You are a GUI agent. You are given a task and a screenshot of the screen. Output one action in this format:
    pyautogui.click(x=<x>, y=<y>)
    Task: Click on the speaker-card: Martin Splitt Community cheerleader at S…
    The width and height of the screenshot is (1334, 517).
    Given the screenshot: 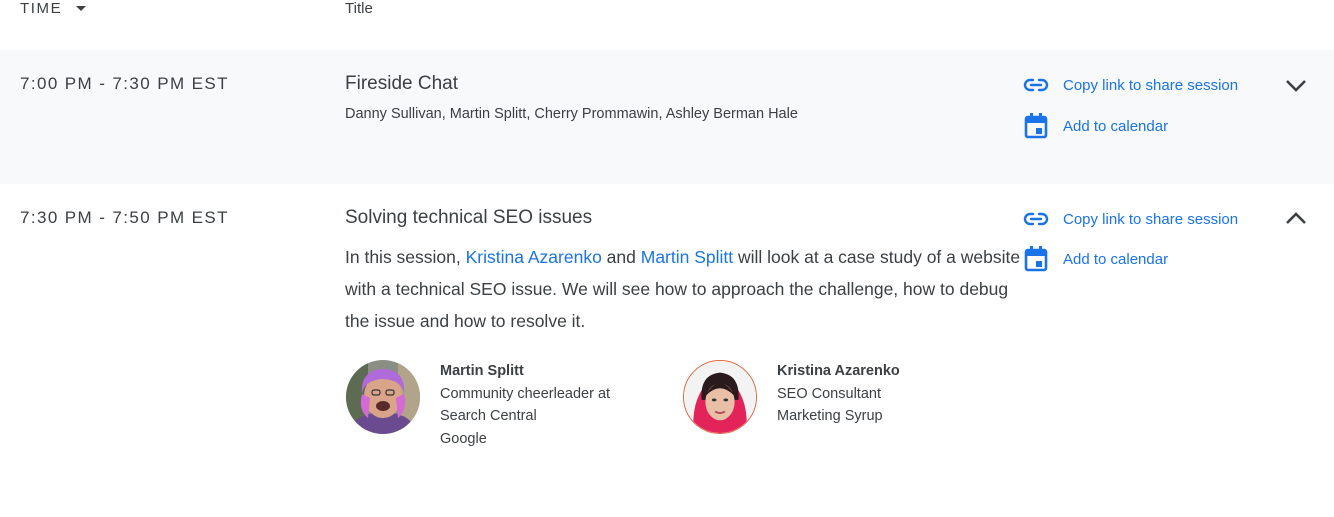 What is the action you would take?
    pyautogui.click(x=478, y=405)
    